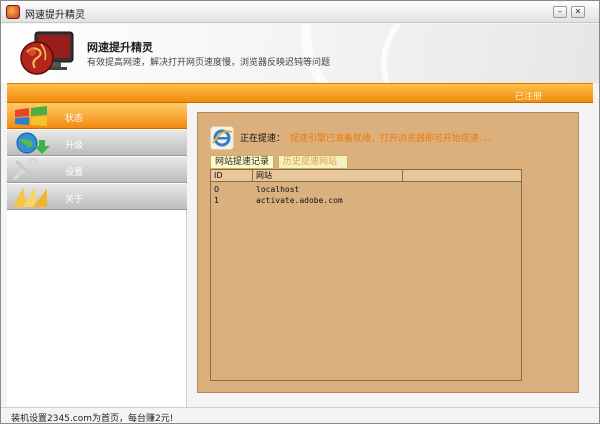 The height and width of the screenshot is (424, 600). Describe the element at coordinates (97, 116) in the screenshot. I see `sidebar-item-status: 状态` at that location.